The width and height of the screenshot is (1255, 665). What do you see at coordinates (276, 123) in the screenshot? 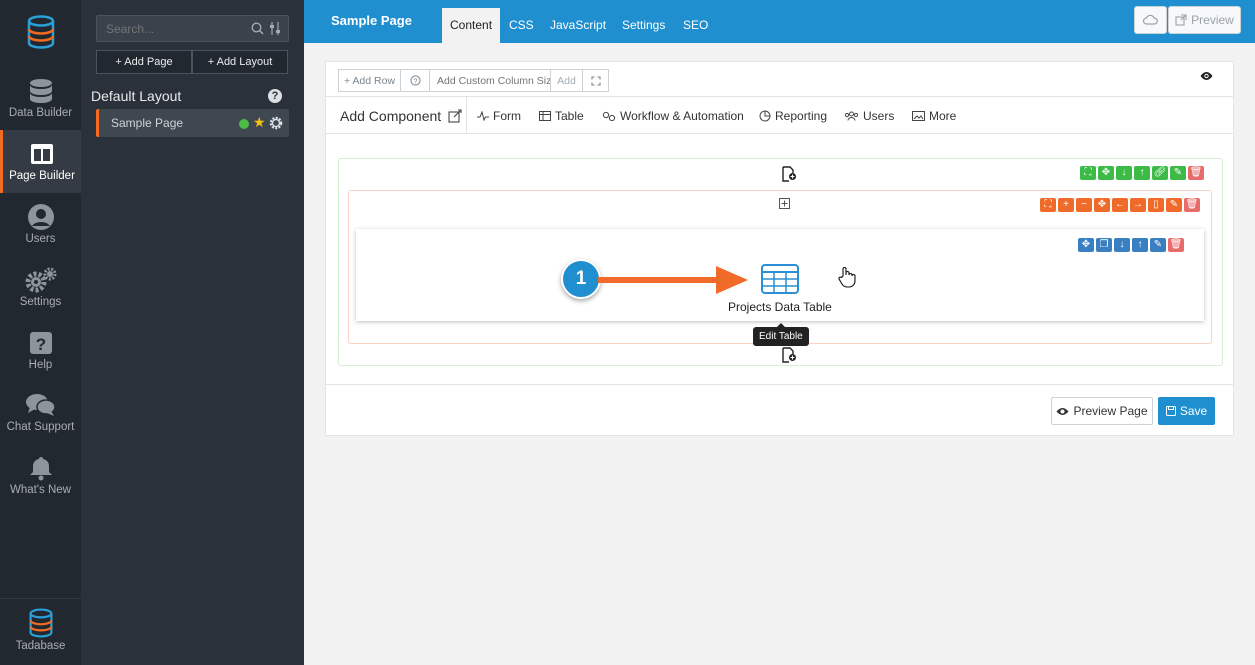
I see `gear-icon` at bounding box center [276, 123].